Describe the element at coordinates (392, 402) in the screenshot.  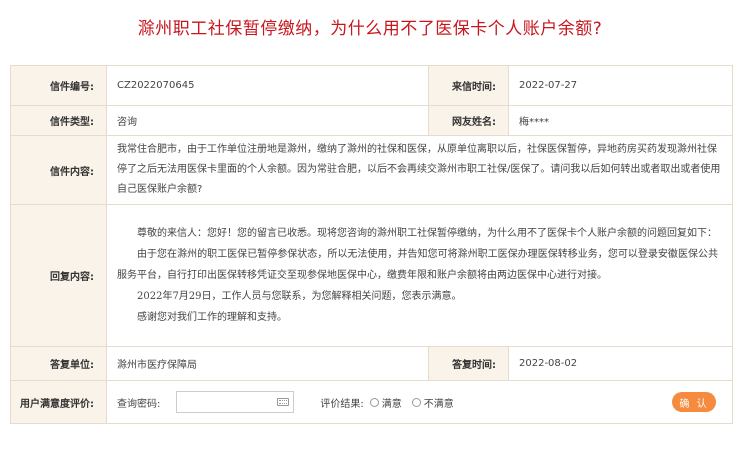
I see `satisfied-label: 满意` at that location.